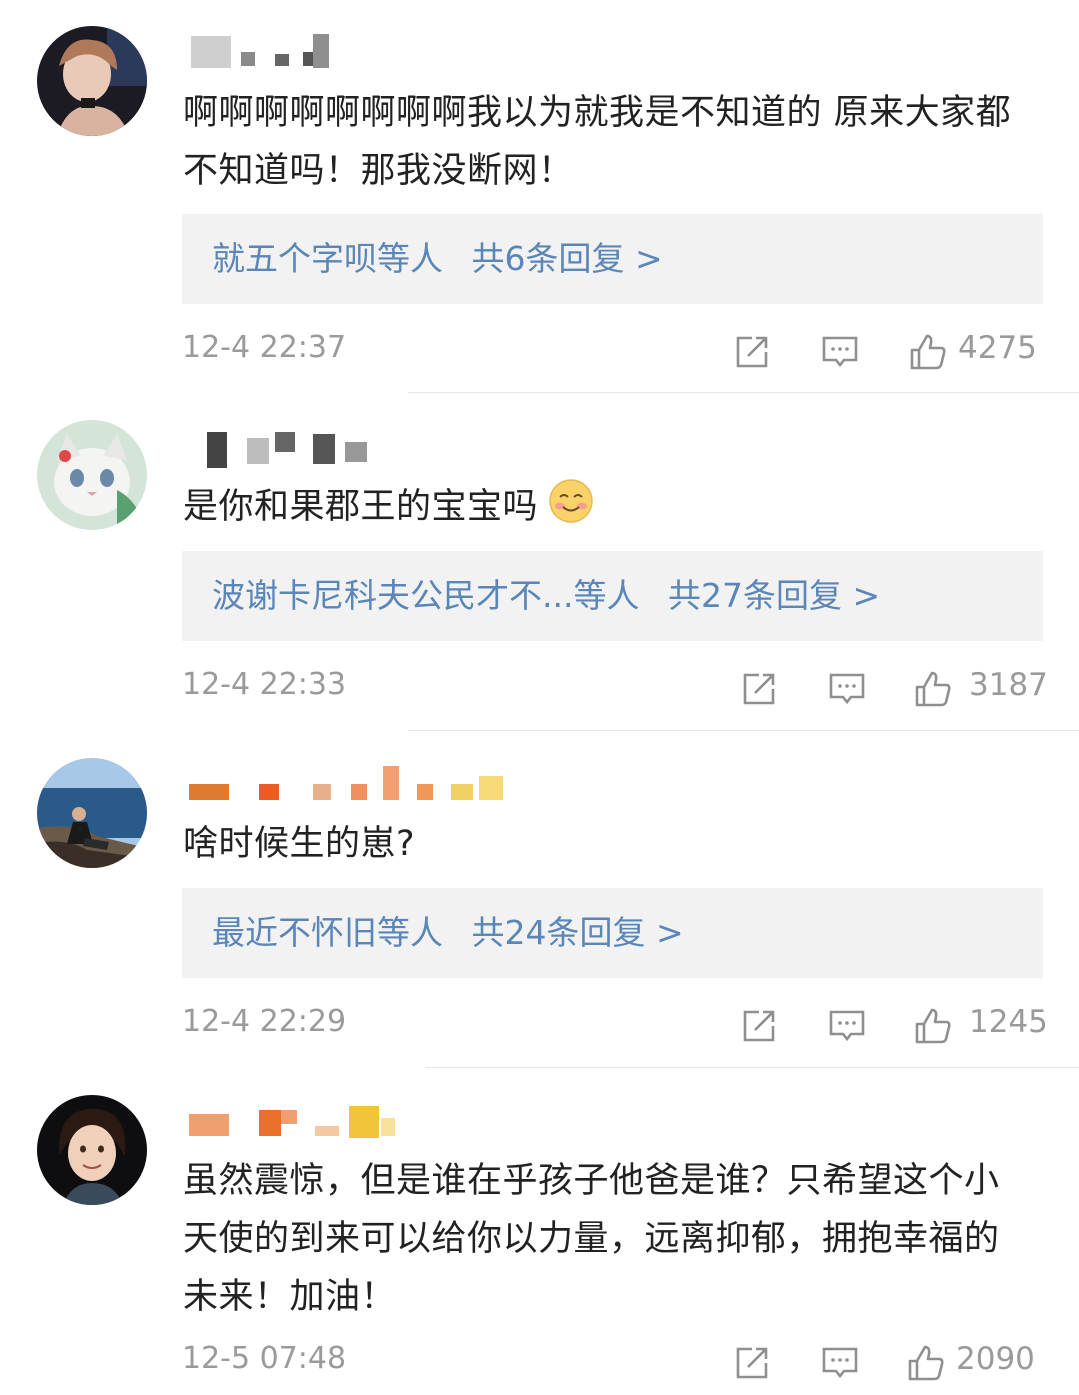 The image size is (1079, 1395). I want to click on reply-authors: 就五个字呗等人, so click(327, 258).